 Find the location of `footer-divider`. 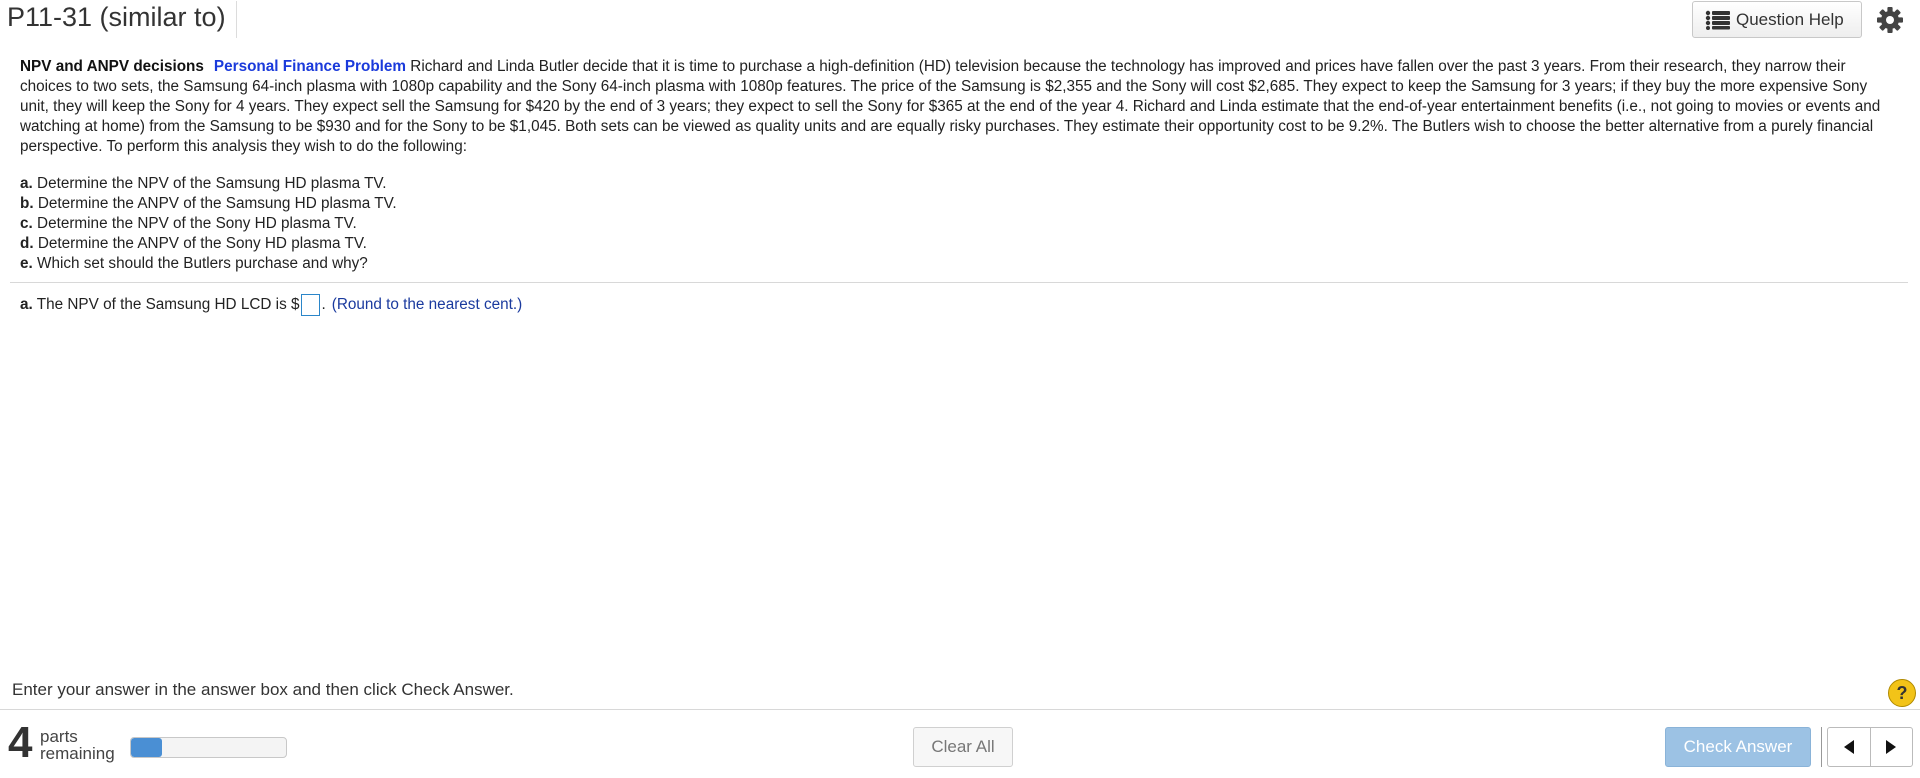

footer-divider is located at coordinates (960, 709).